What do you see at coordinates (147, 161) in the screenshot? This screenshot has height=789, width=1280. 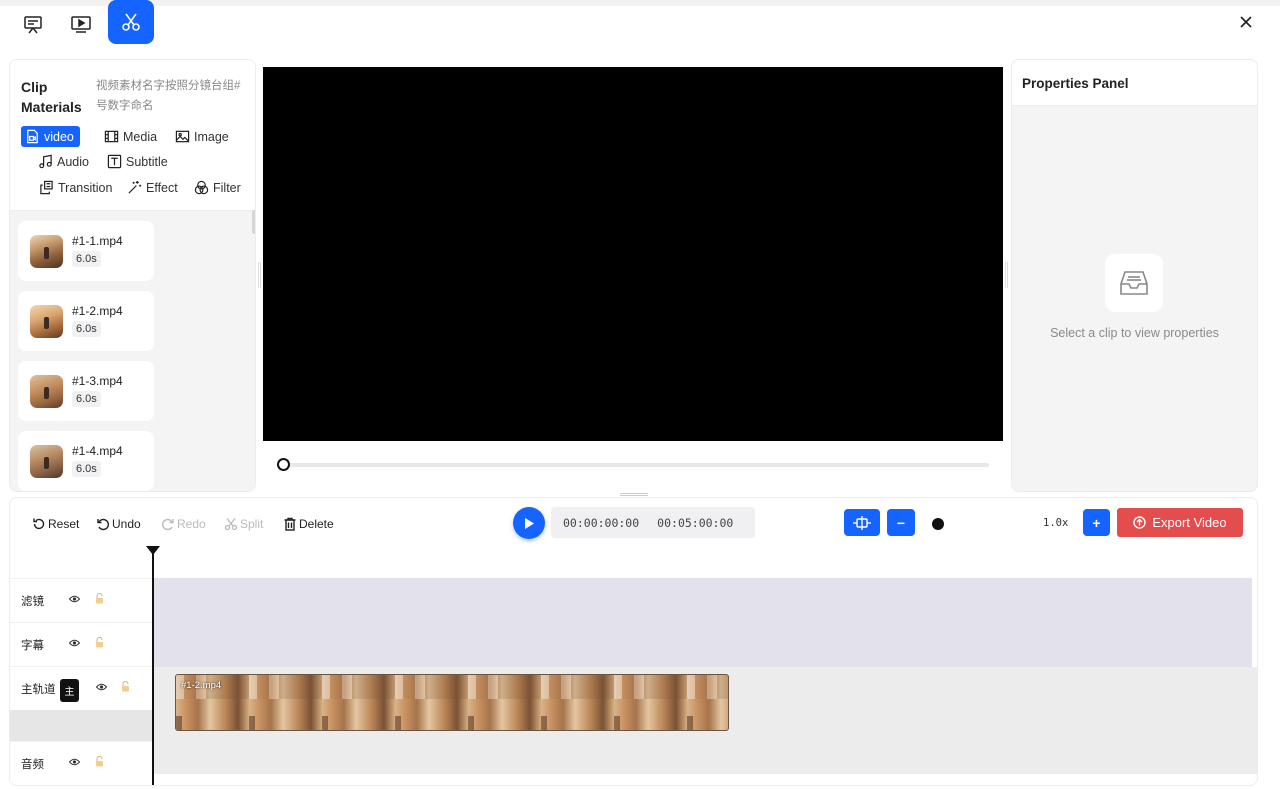 I see `tab-subtitle-label: Subtitle` at bounding box center [147, 161].